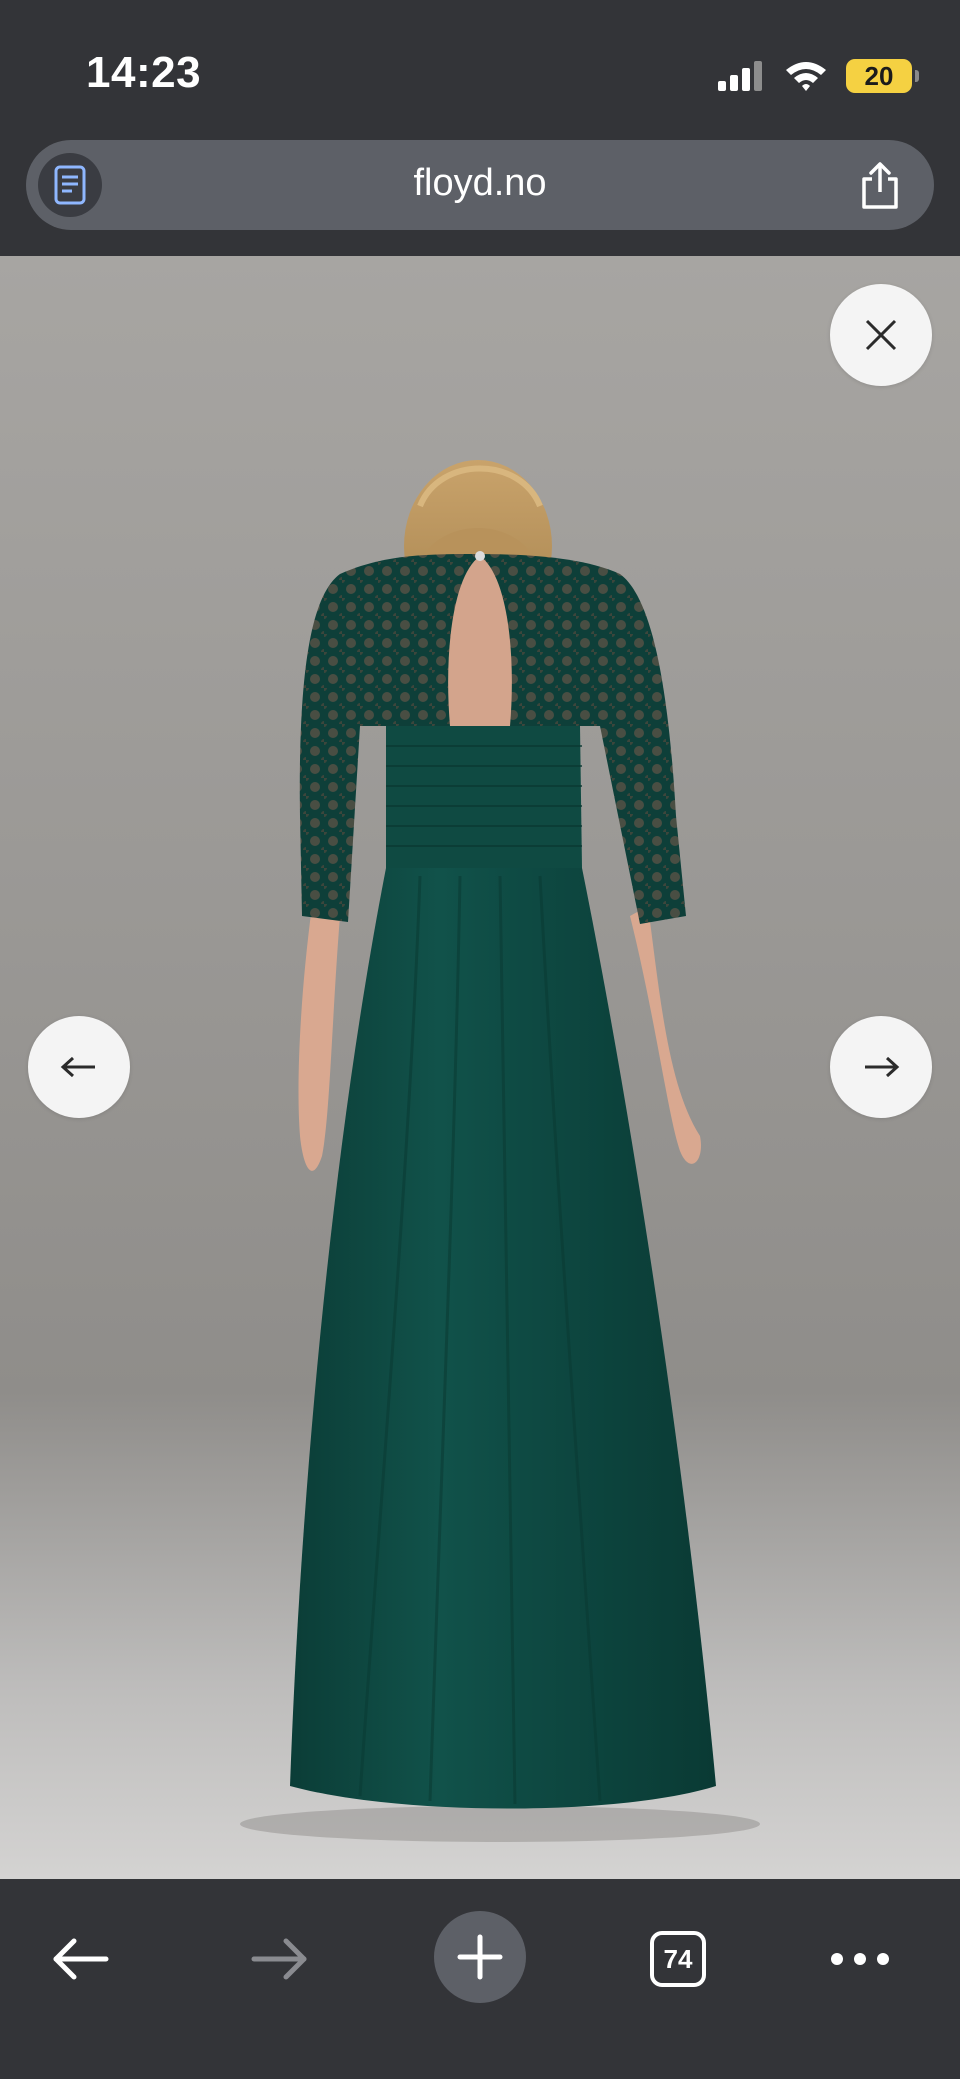 The width and height of the screenshot is (960, 2079). I want to click on arrow-left-icon, so click(77, 1067).